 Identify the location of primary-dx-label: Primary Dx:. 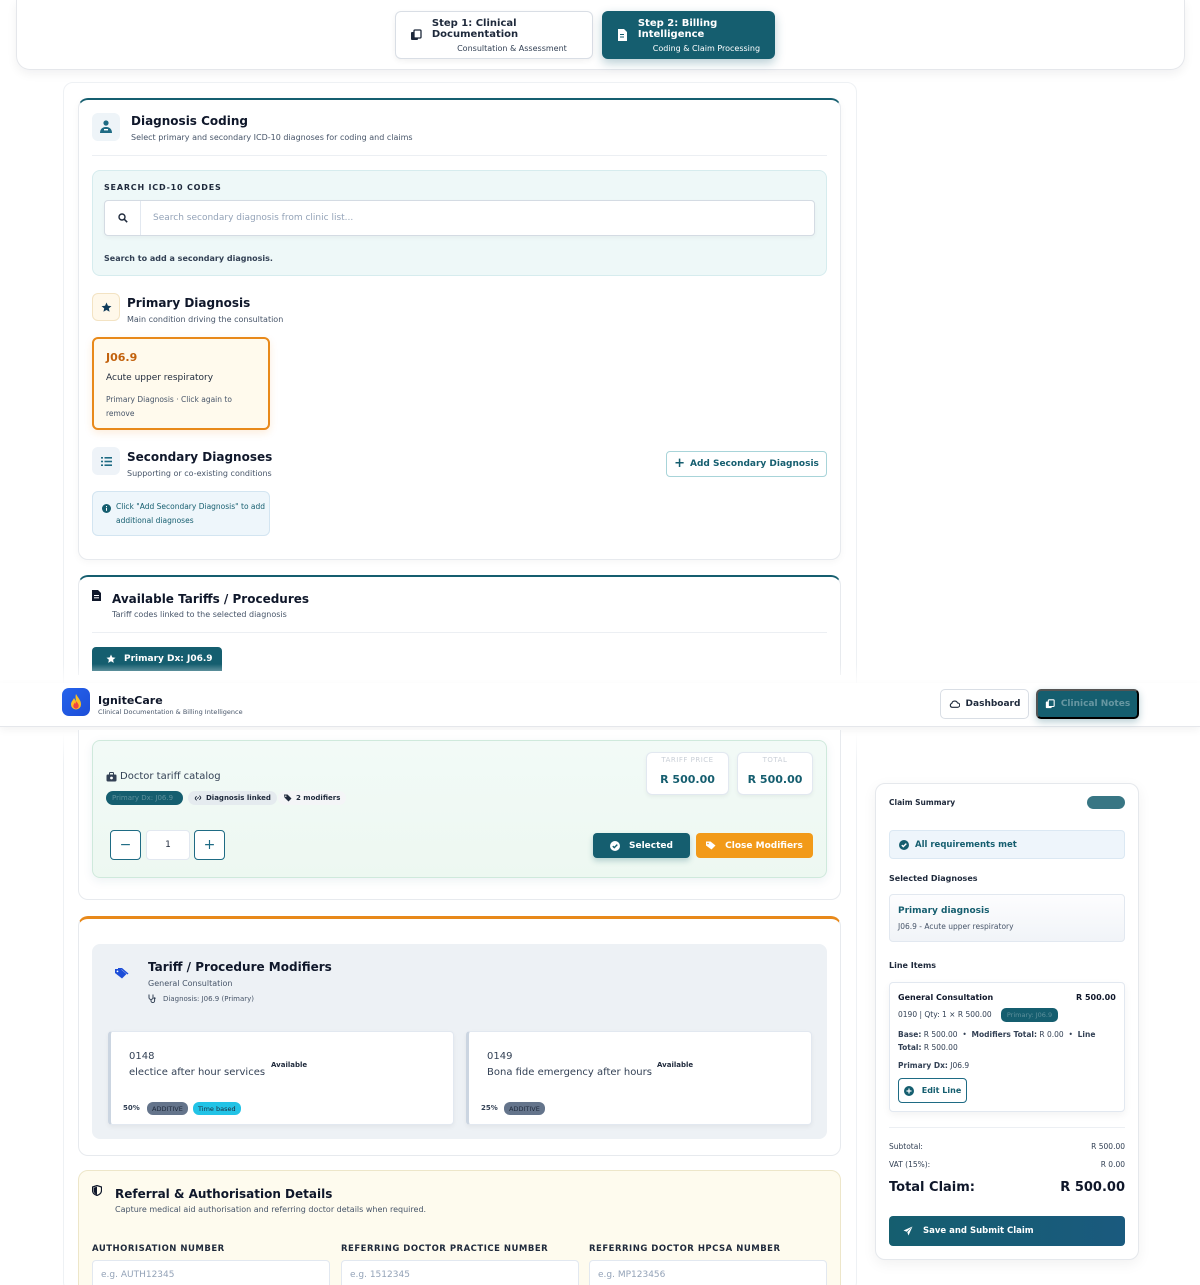
(923, 1065).